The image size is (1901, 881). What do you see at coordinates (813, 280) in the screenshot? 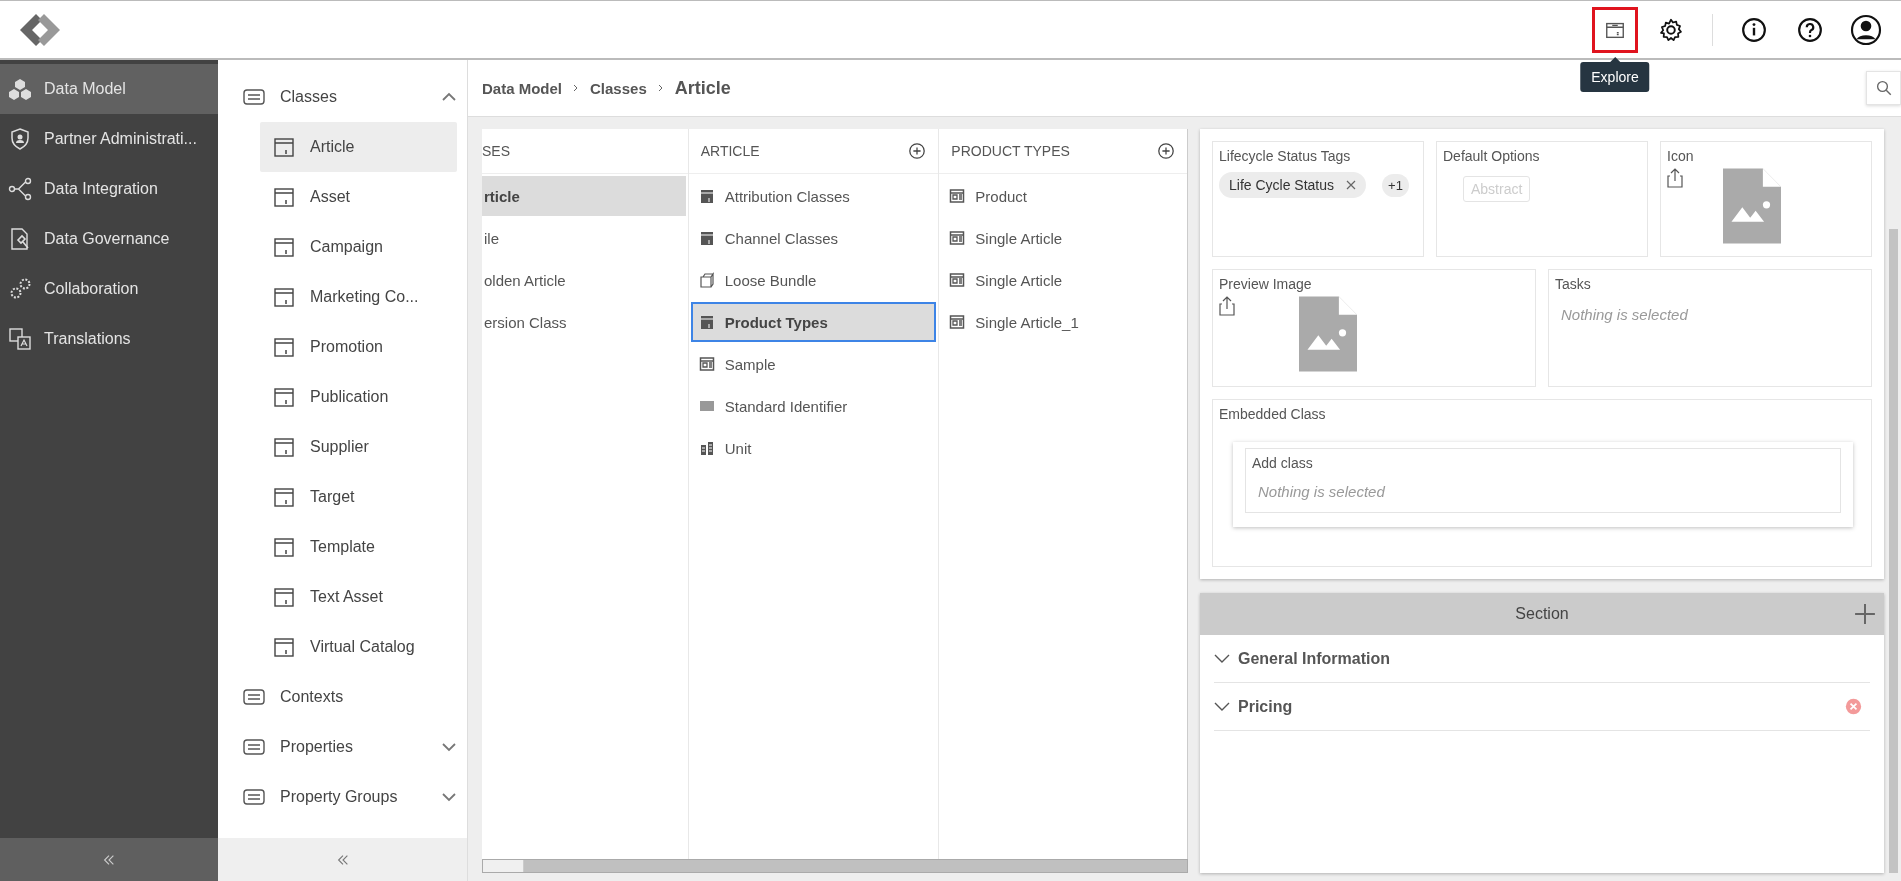
I see `list-item: Loose Bundle` at bounding box center [813, 280].